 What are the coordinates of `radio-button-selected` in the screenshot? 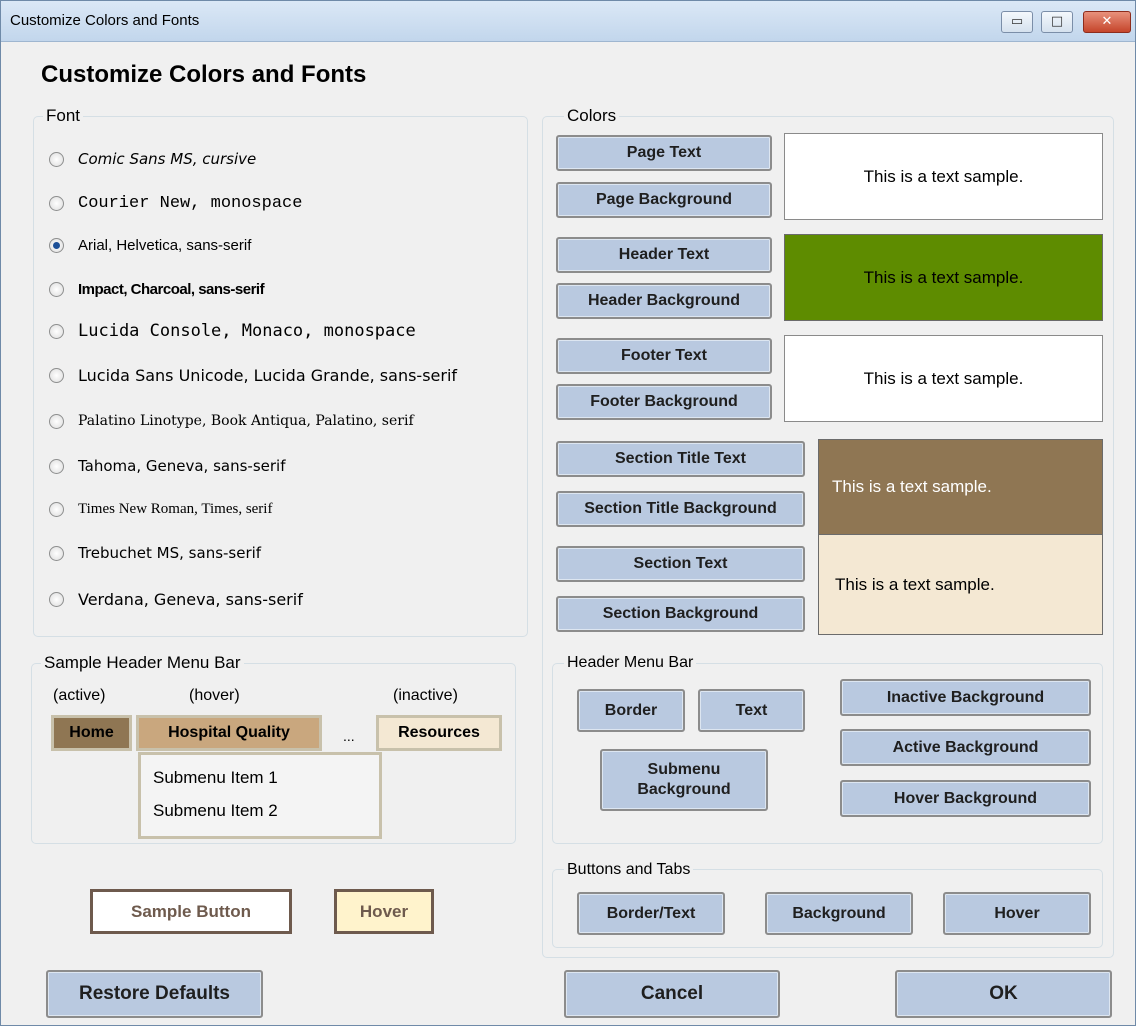 It's located at (56, 245).